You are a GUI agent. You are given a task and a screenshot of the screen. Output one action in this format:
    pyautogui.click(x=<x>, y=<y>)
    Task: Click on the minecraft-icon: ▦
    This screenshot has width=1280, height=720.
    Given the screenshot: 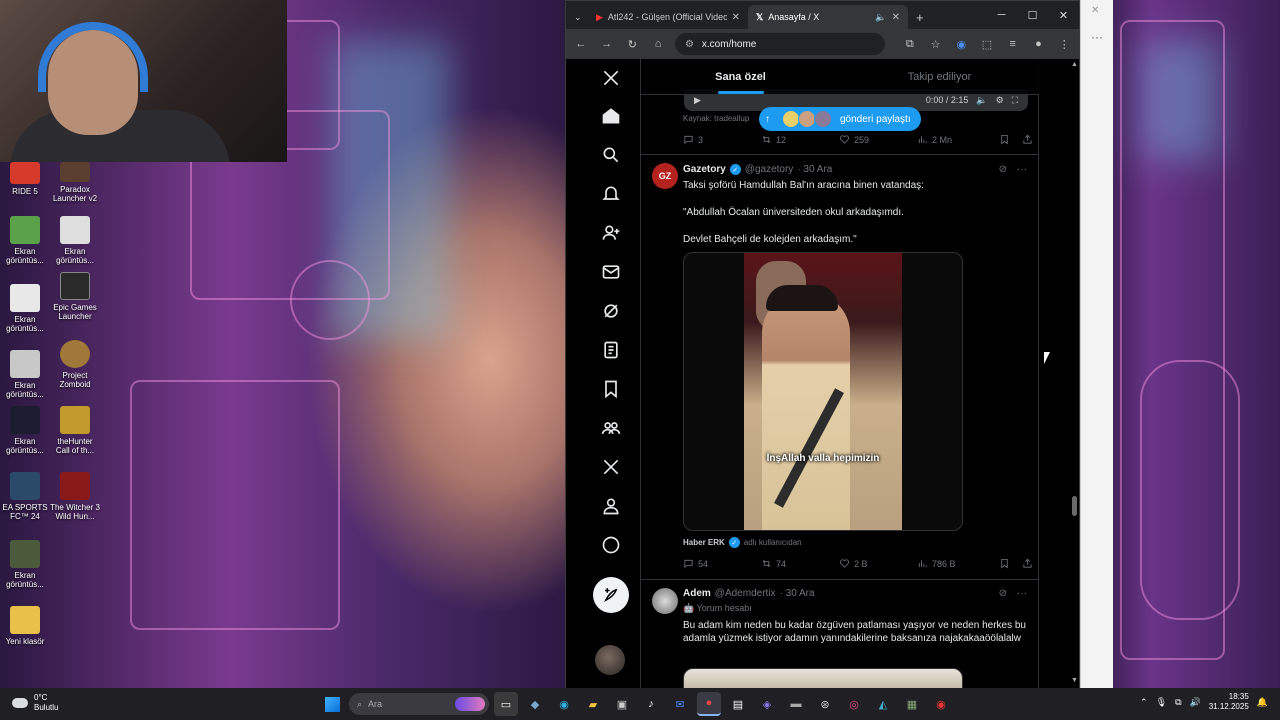 What is the action you would take?
    pyautogui.click(x=912, y=704)
    